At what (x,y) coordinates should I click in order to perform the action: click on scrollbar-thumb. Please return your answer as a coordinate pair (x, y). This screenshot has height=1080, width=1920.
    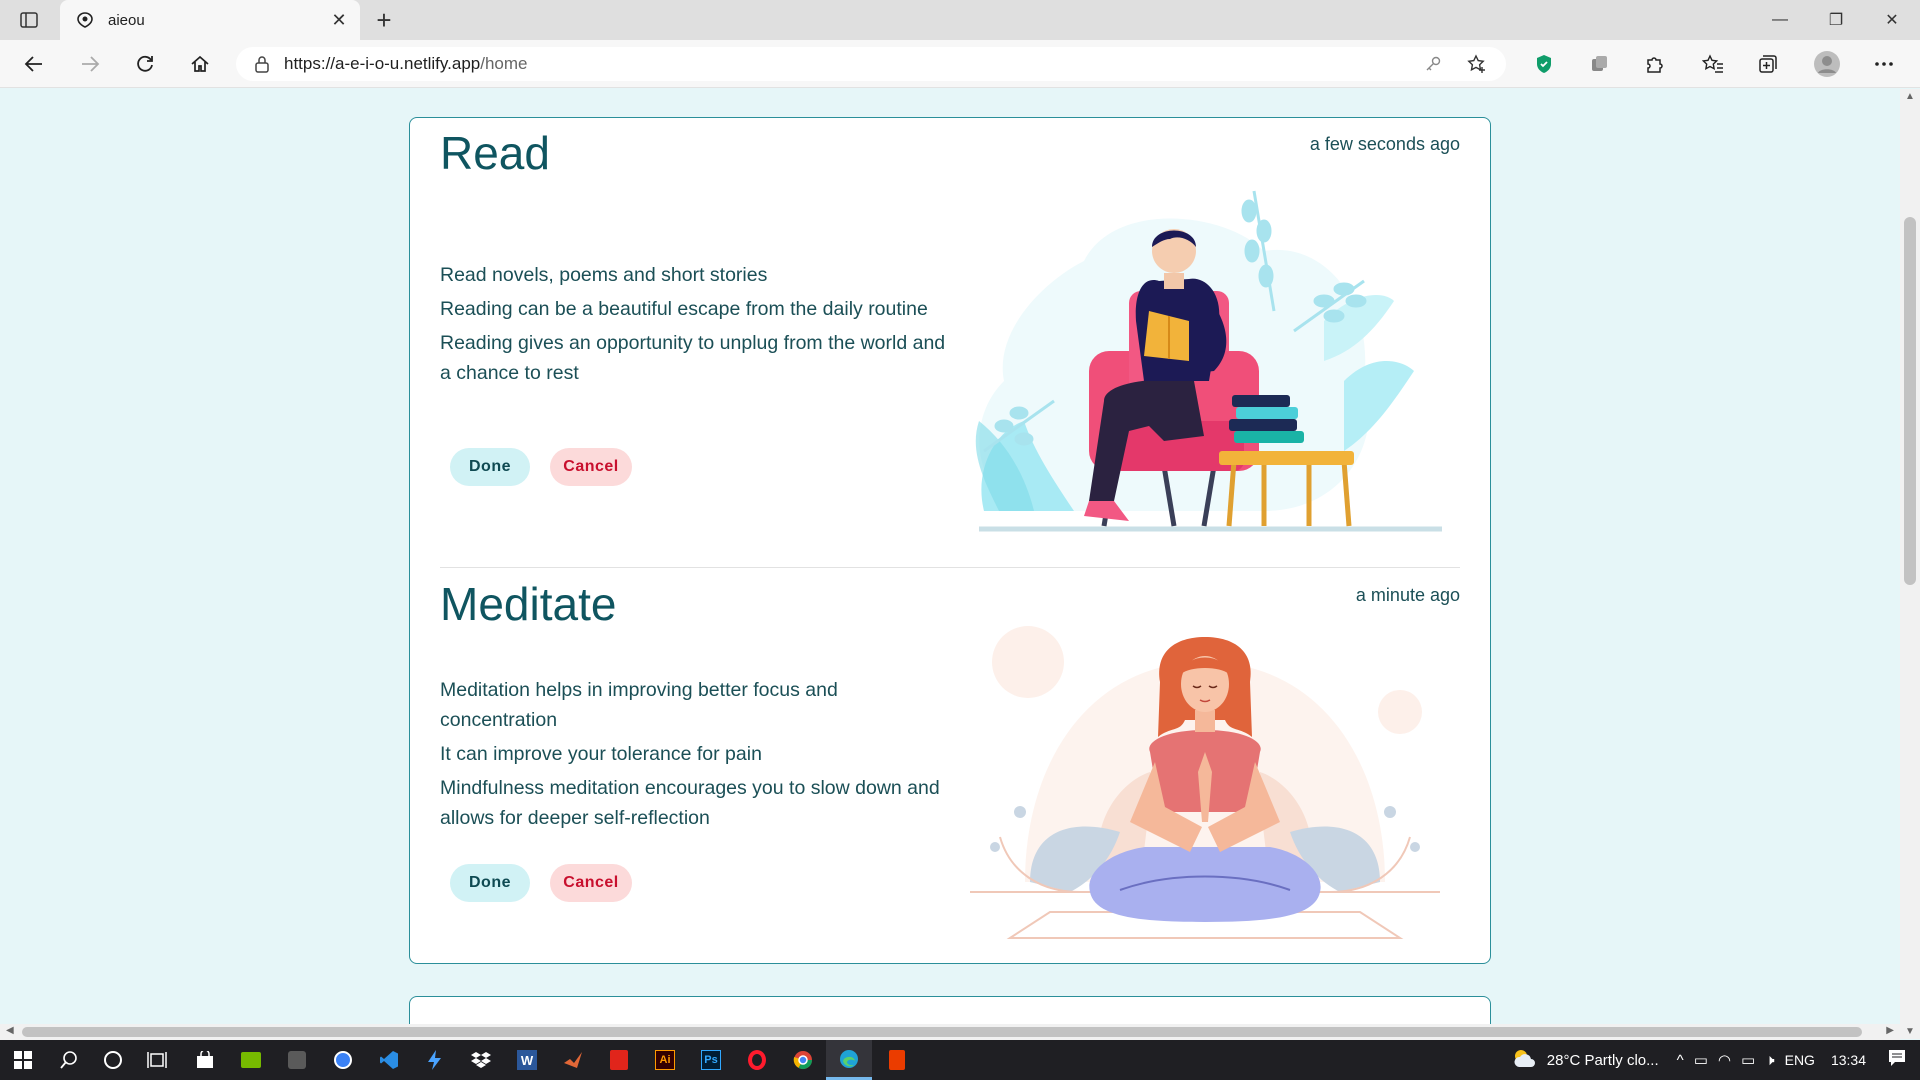
    Looking at the image, I should click on (1910, 401).